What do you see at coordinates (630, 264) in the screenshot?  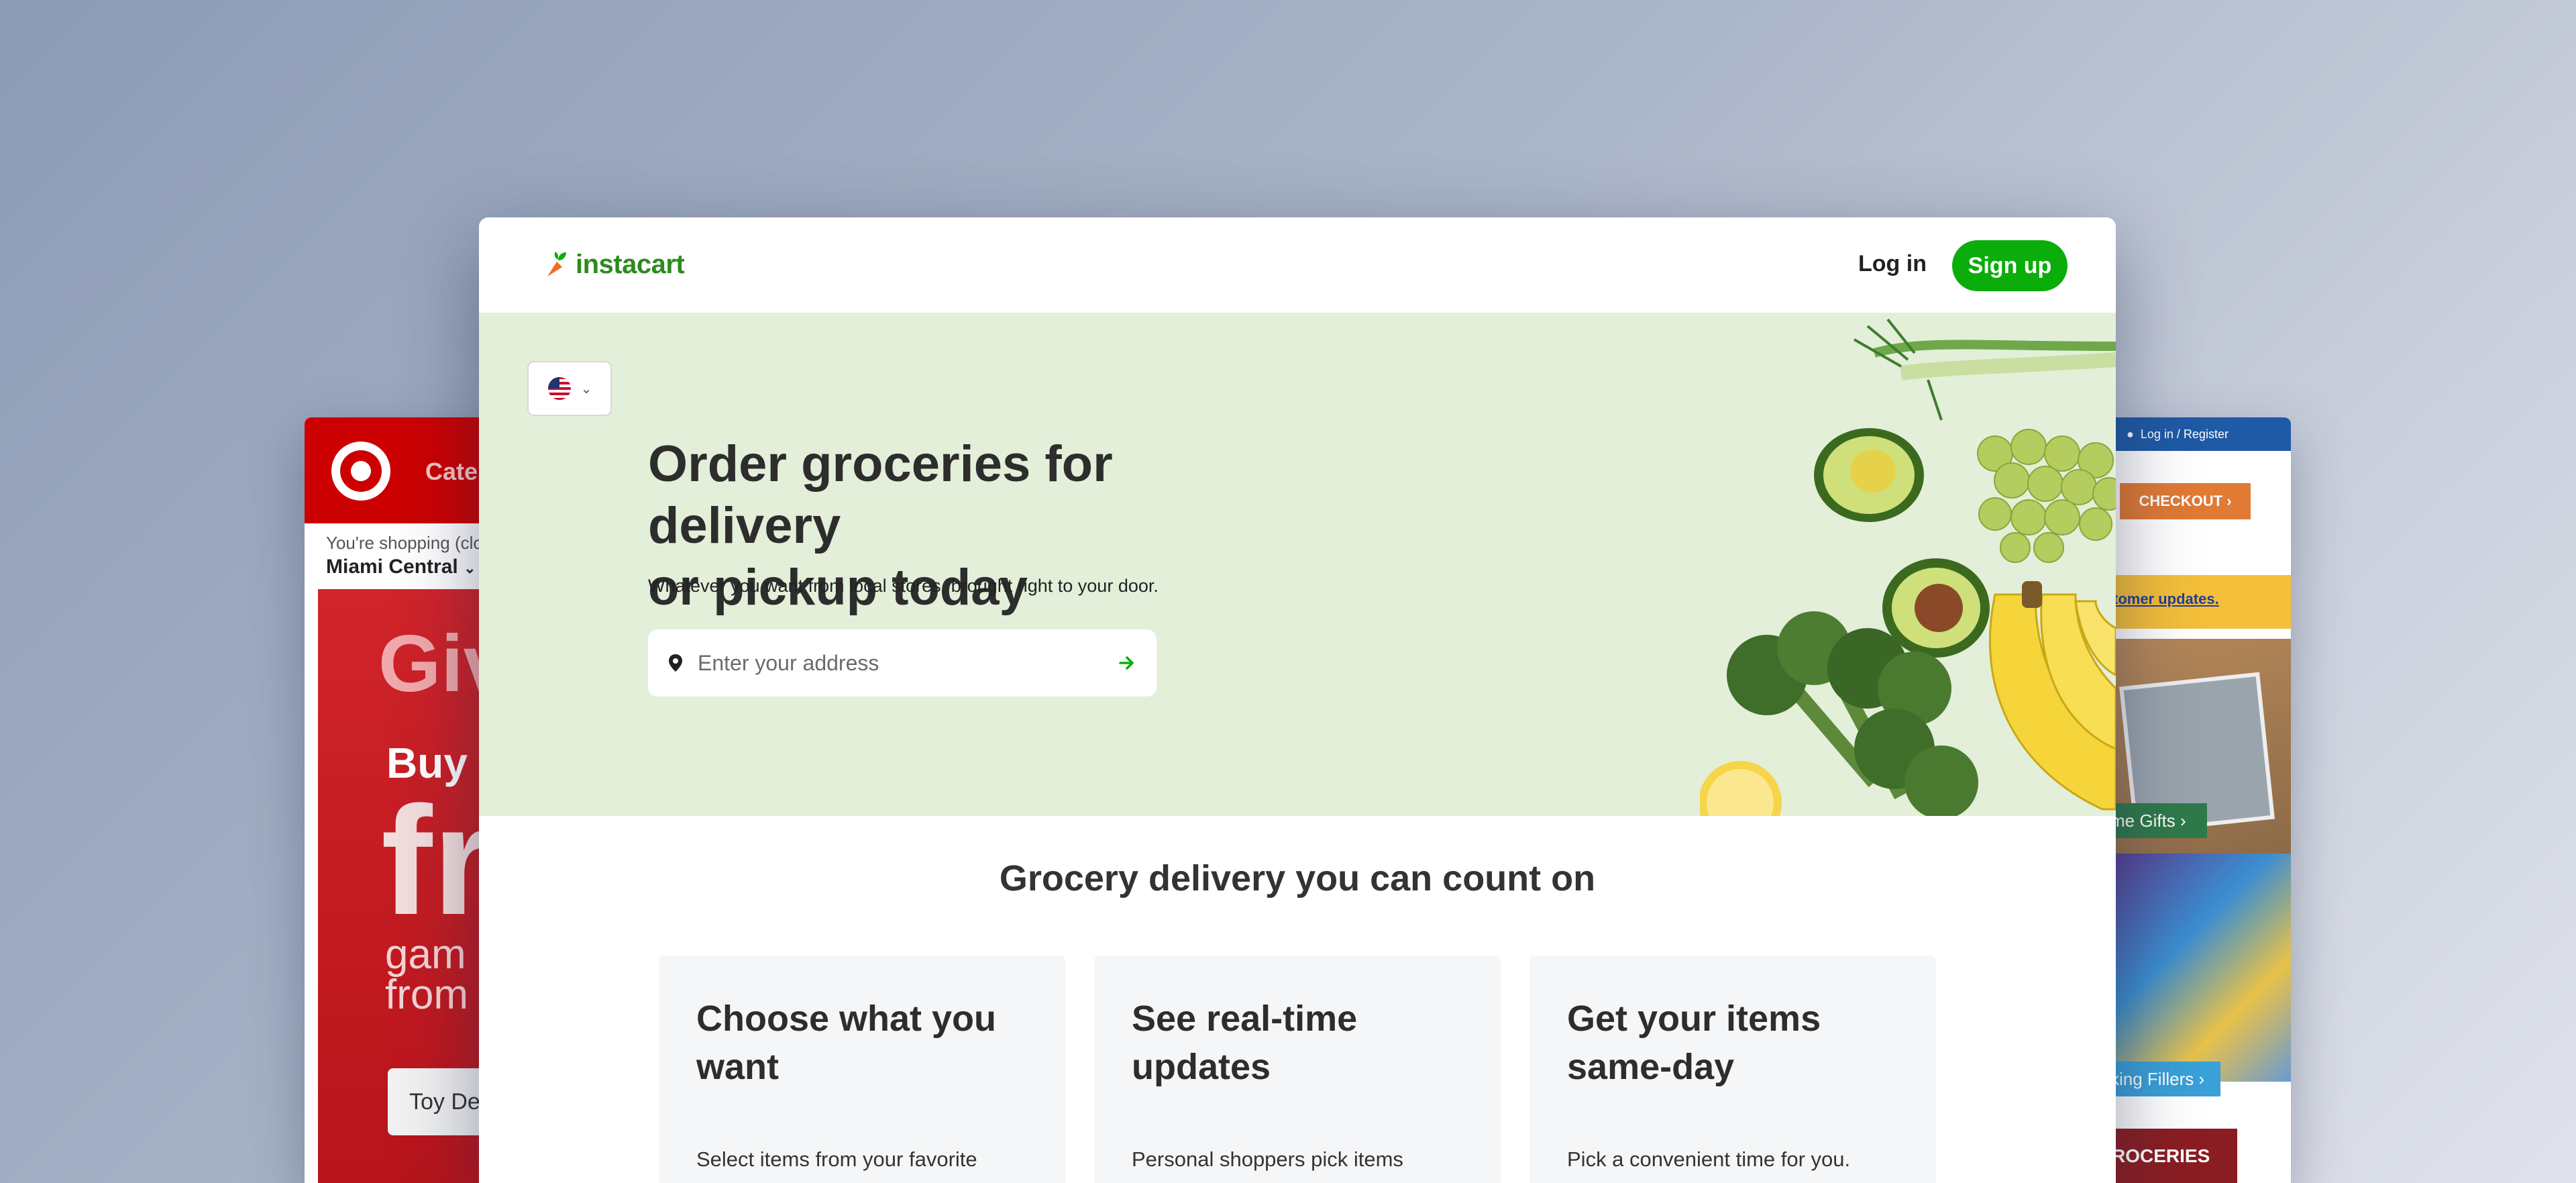 I see `brand-name: instacart` at bounding box center [630, 264].